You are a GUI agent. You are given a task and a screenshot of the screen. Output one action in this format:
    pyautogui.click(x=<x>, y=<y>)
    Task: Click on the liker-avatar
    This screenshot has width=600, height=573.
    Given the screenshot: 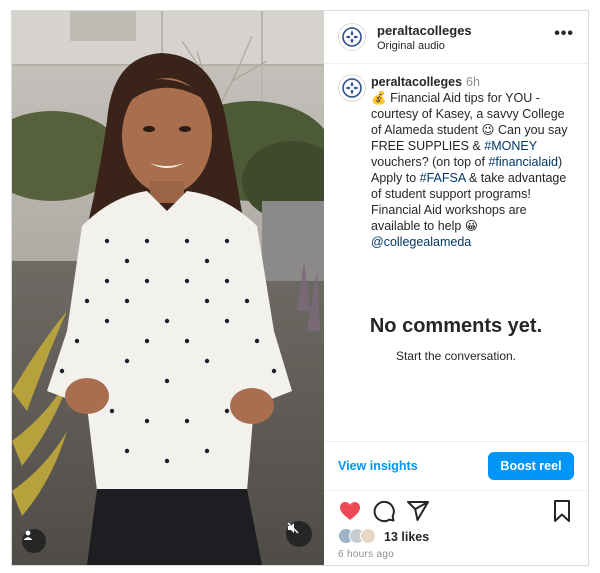 What is the action you would take?
    pyautogui.click(x=368, y=536)
    